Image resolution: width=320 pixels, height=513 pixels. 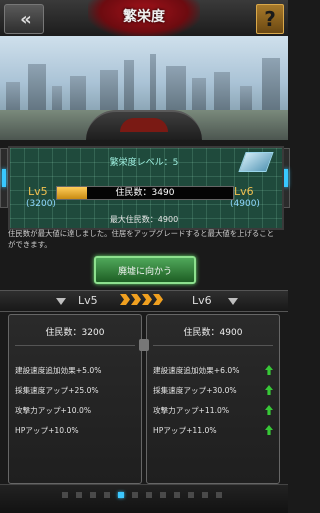 I want to click on max-residents-label: 最大住民数：4900, so click(x=144, y=219).